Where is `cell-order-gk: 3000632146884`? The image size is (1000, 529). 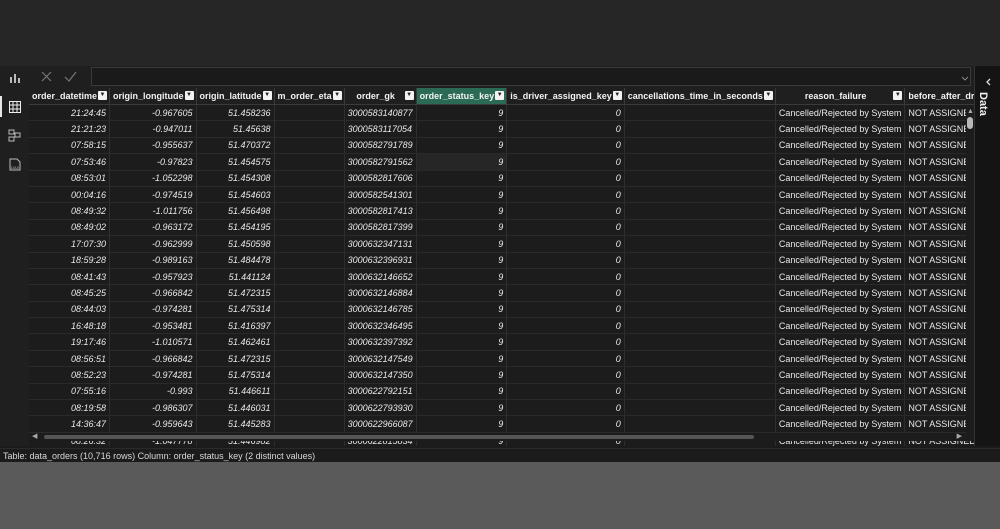 cell-order-gk: 3000632146884 is located at coordinates (380, 293).